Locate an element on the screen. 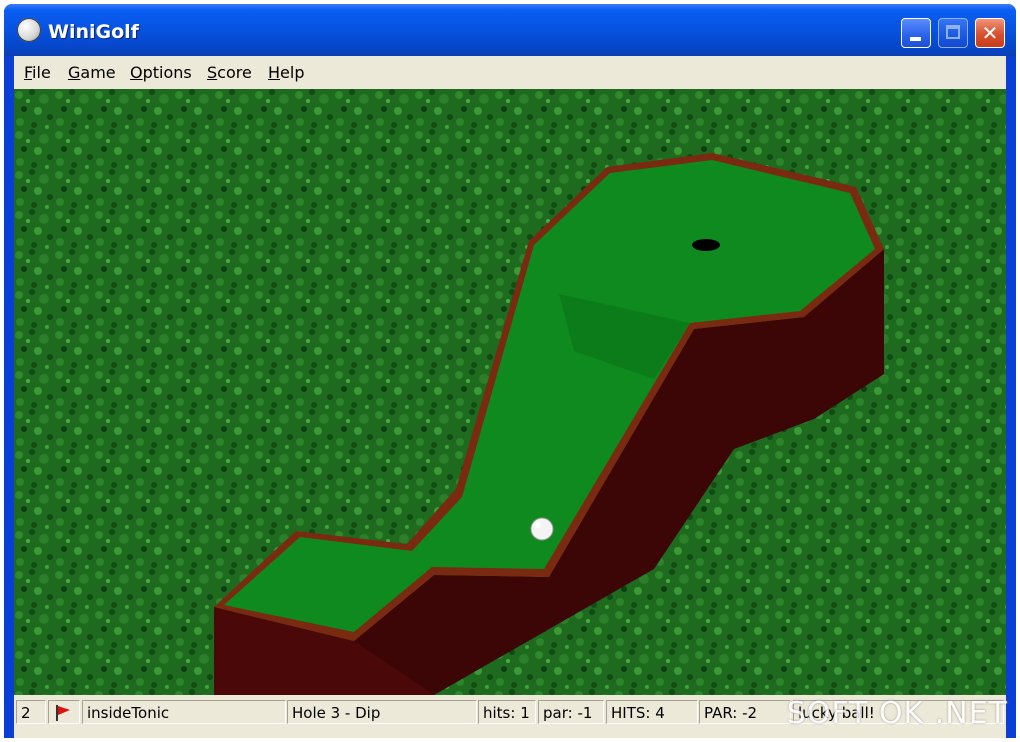  close-icon: ✕ is located at coordinates (990, 33).